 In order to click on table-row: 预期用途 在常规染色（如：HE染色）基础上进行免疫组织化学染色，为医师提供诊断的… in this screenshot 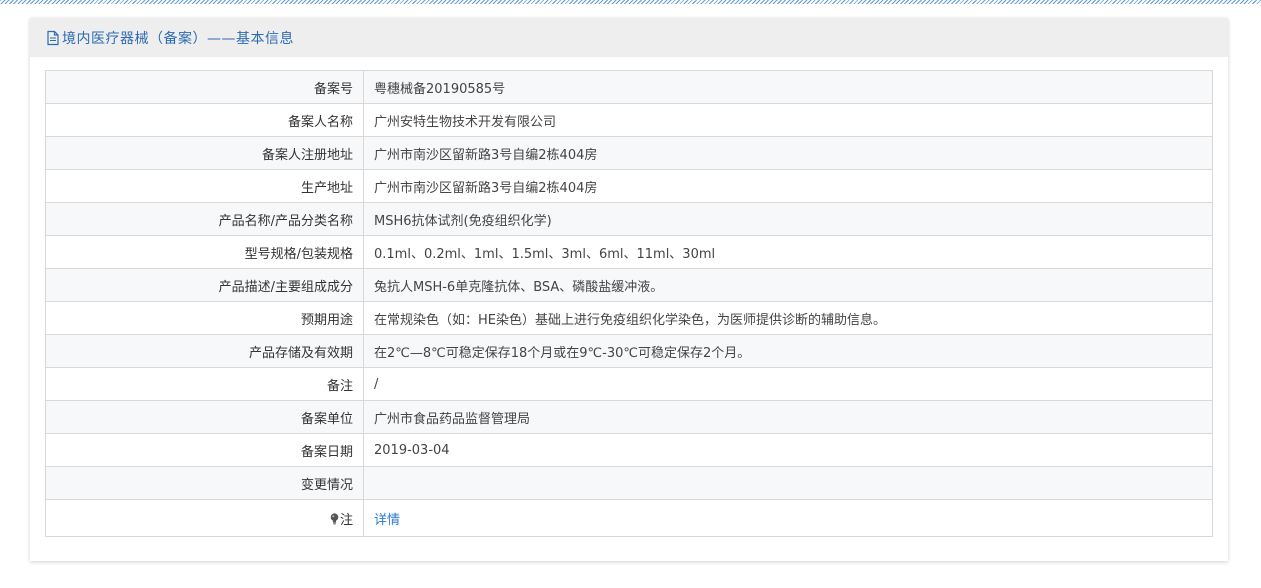, I will do `click(629, 318)`.